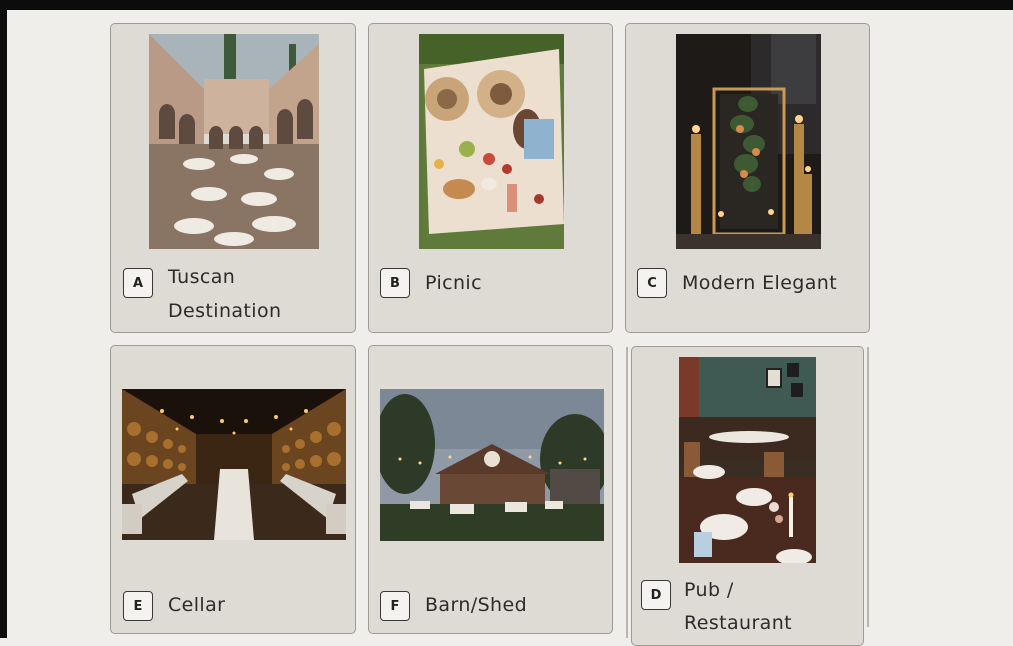 The width and height of the screenshot is (1013, 646). Describe the element at coordinates (138, 606) in the screenshot. I see `venue-letter-badge: E` at that location.